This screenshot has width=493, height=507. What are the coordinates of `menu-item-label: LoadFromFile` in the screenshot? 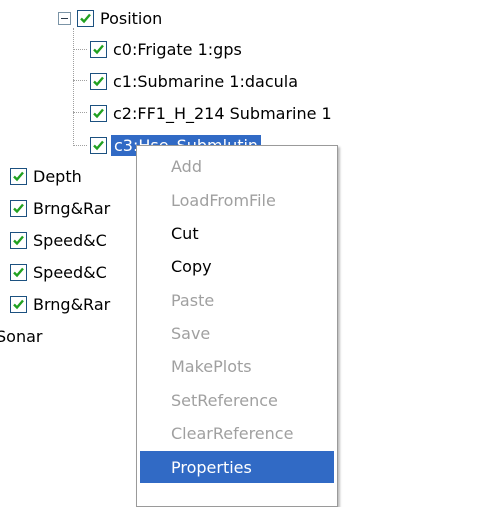 It's located at (223, 200).